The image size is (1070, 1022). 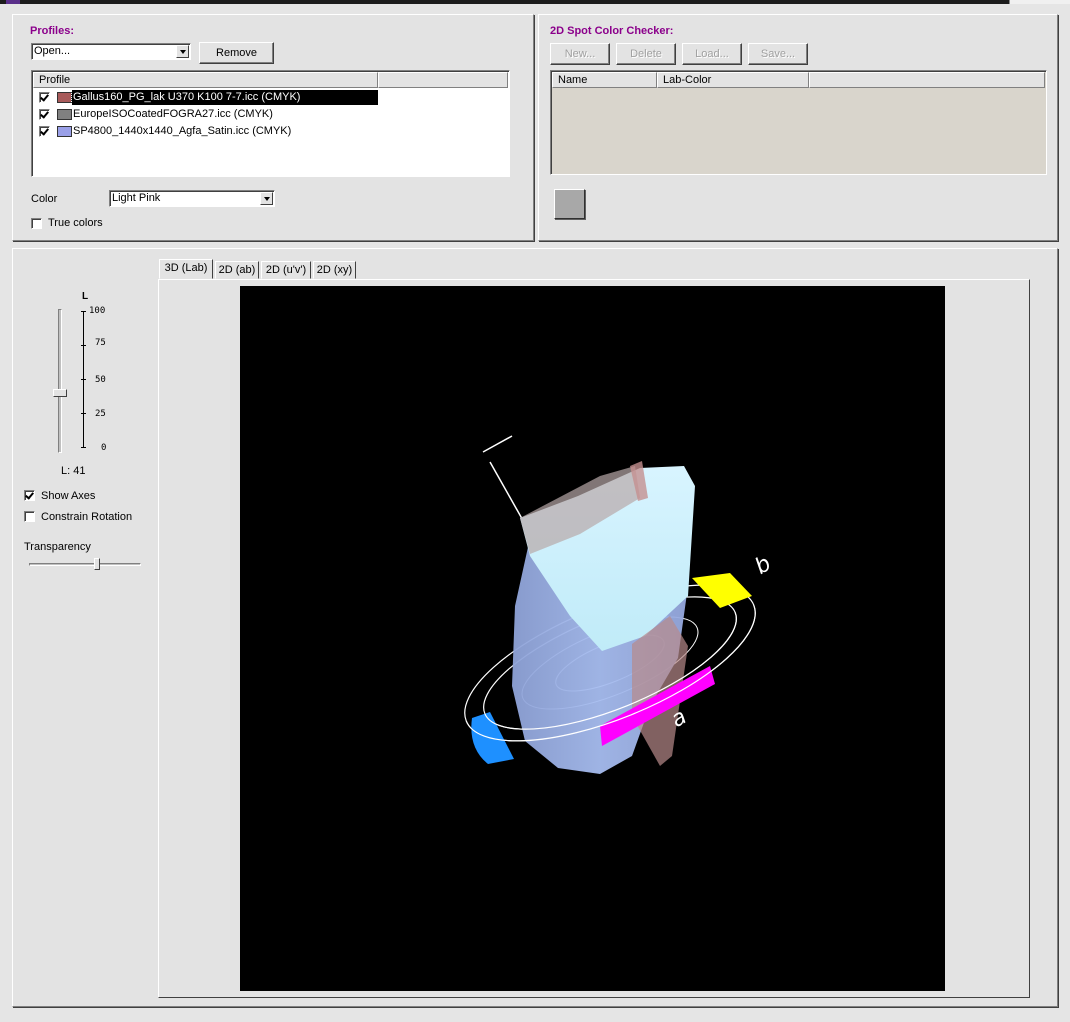 What do you see at coordinates (205, 80) in the screenshot?
I see `profile-column-header: Profile` at bounding box center [205, 80].